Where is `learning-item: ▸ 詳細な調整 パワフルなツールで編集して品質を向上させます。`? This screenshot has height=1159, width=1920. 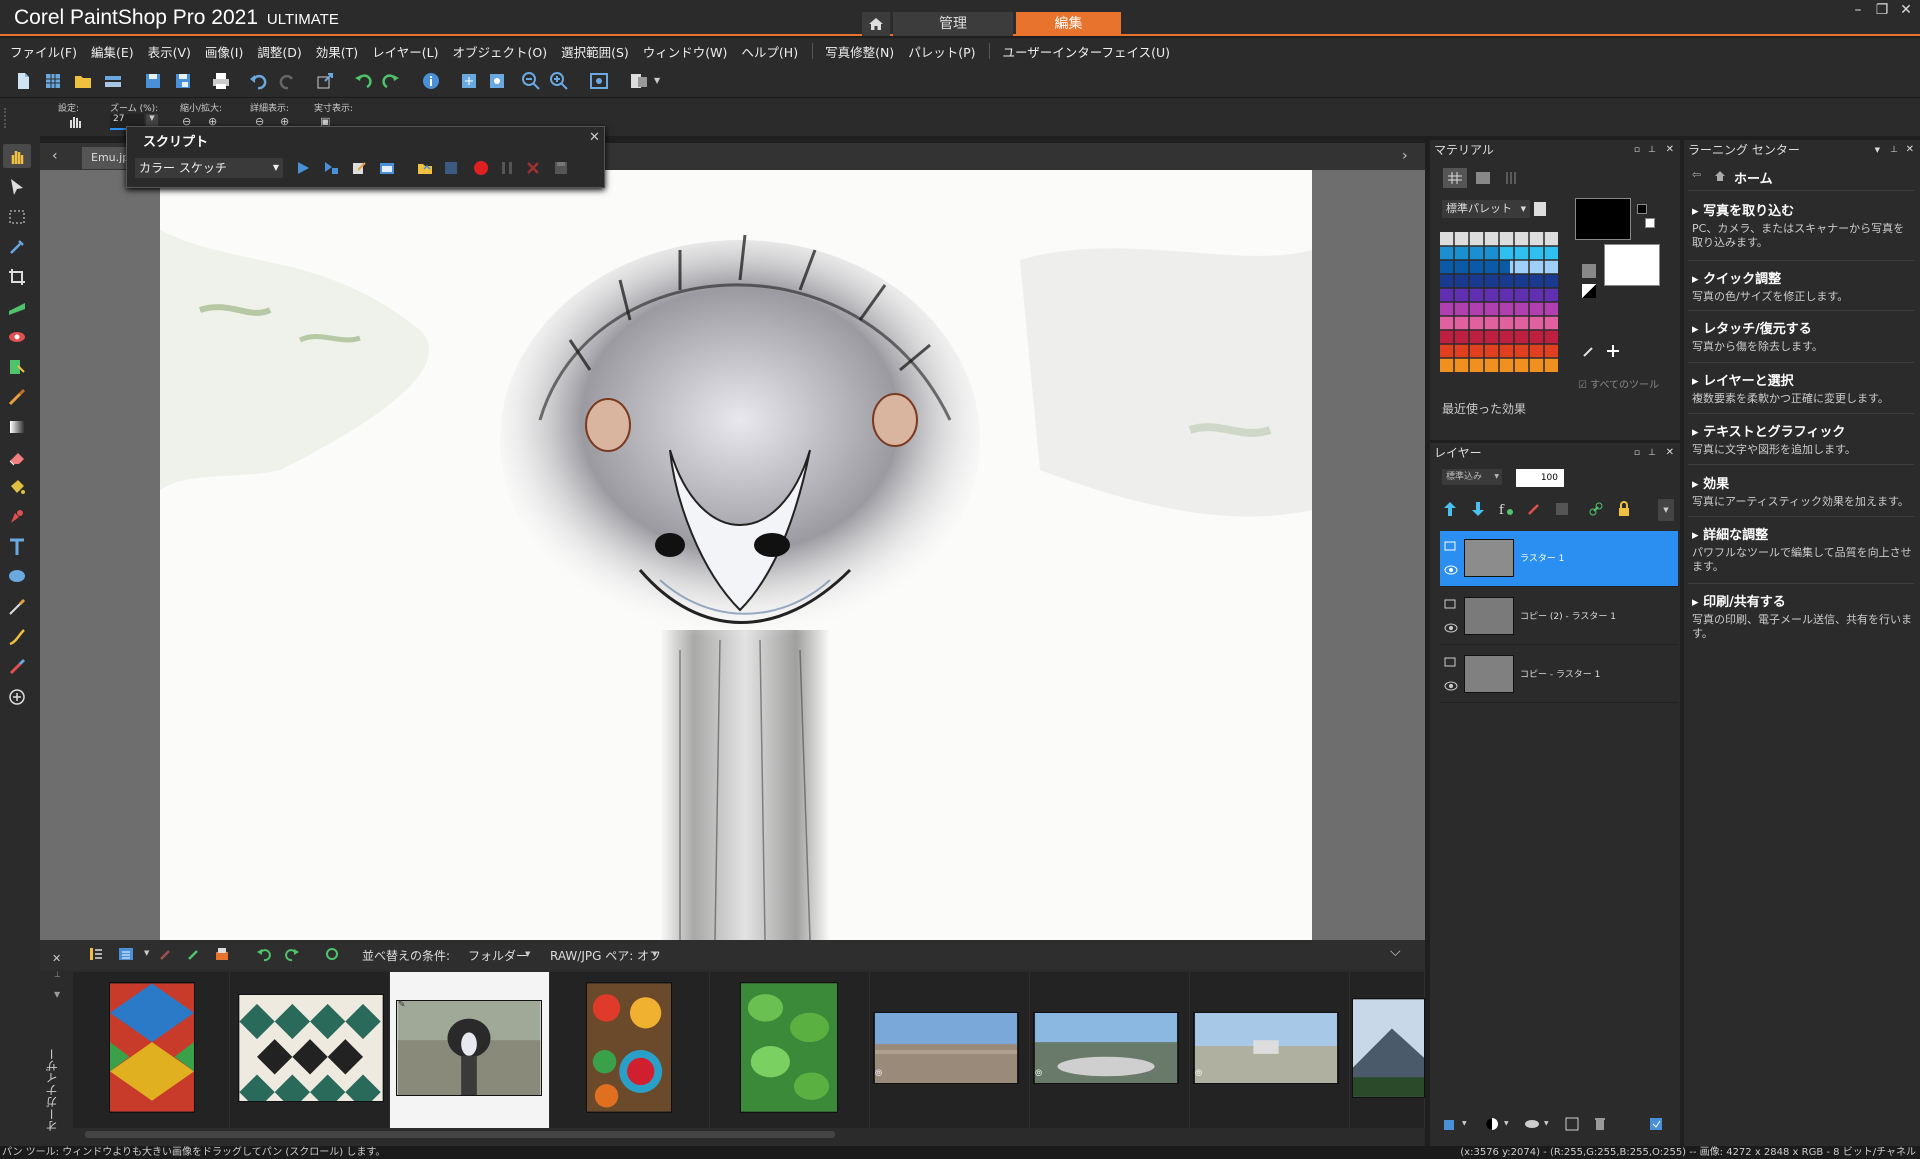
learning-item: ▸ 詳細な調整 パワフルなツールで編集して品質を向上させます。 is located at coordinates (1802, 549).